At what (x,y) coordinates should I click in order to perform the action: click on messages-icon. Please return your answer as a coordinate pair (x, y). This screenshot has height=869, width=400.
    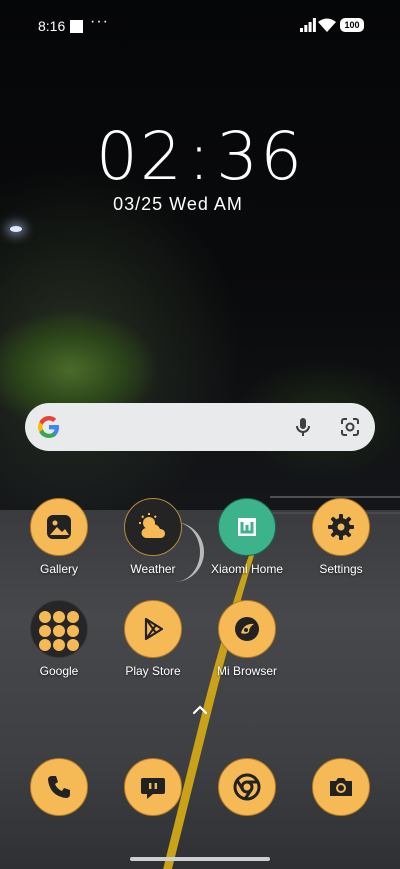
    Looking at the image, I should click on (153, 787).